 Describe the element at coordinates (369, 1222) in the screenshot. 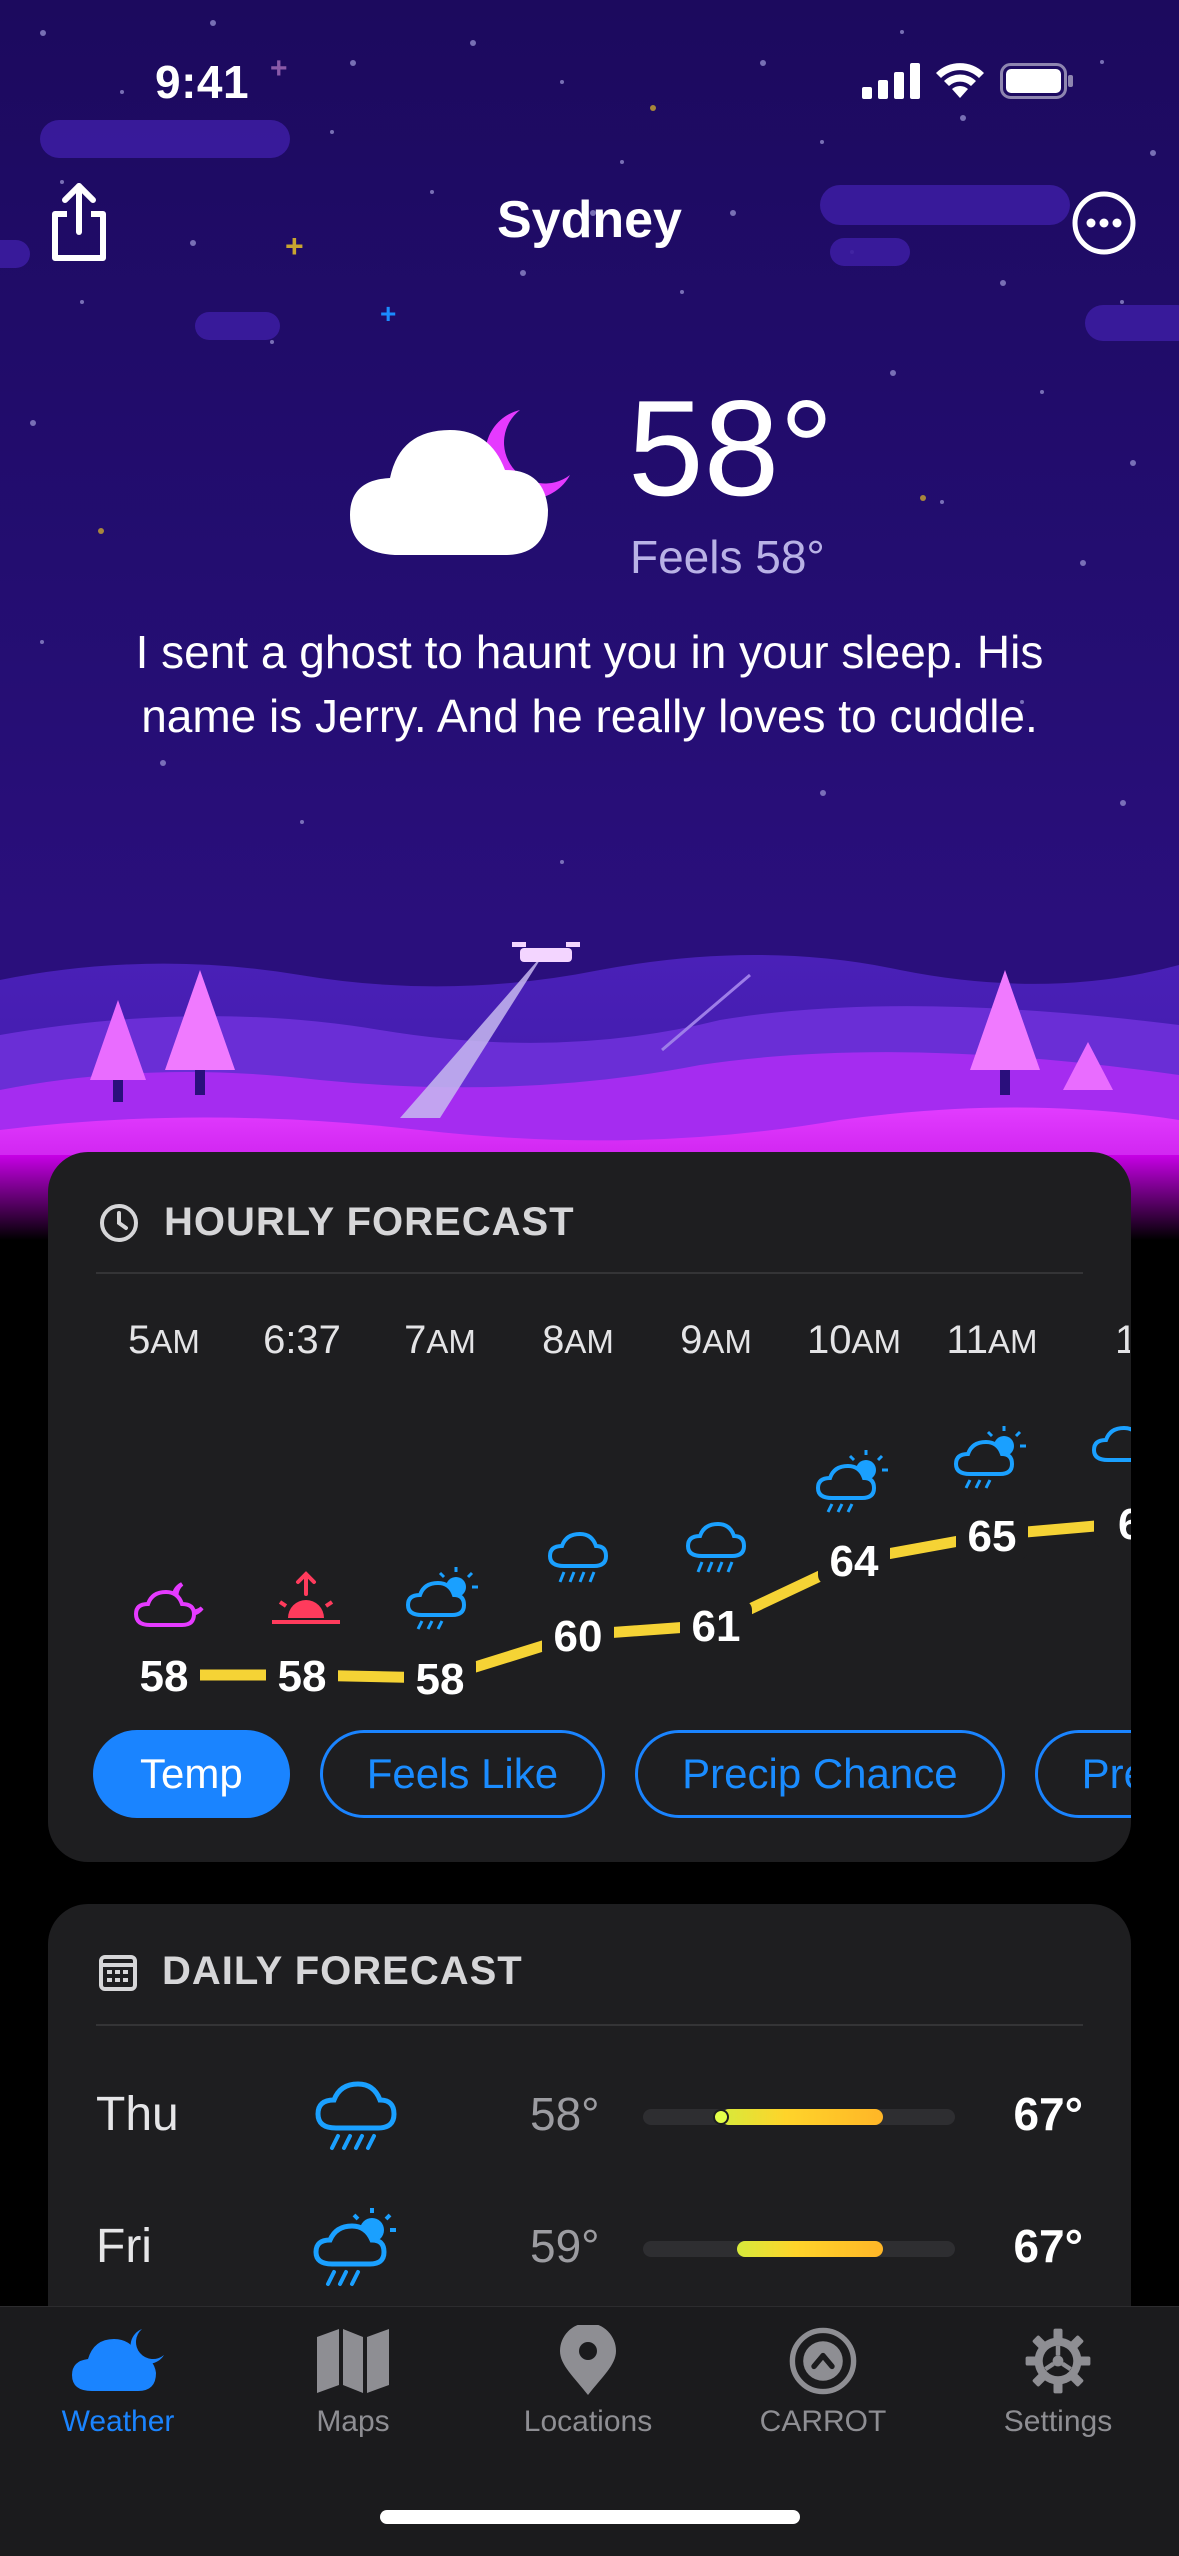

I see `hourly-forecast-title: HOURLY FORECAST` at that location.